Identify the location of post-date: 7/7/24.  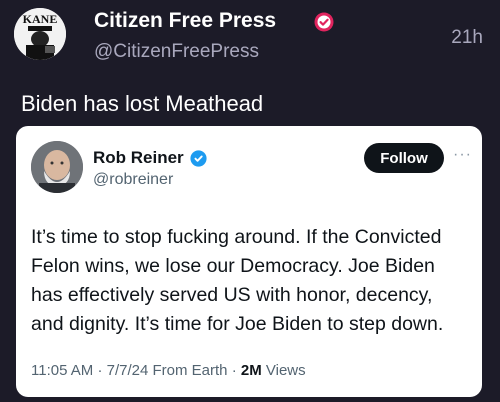
(128, 370).